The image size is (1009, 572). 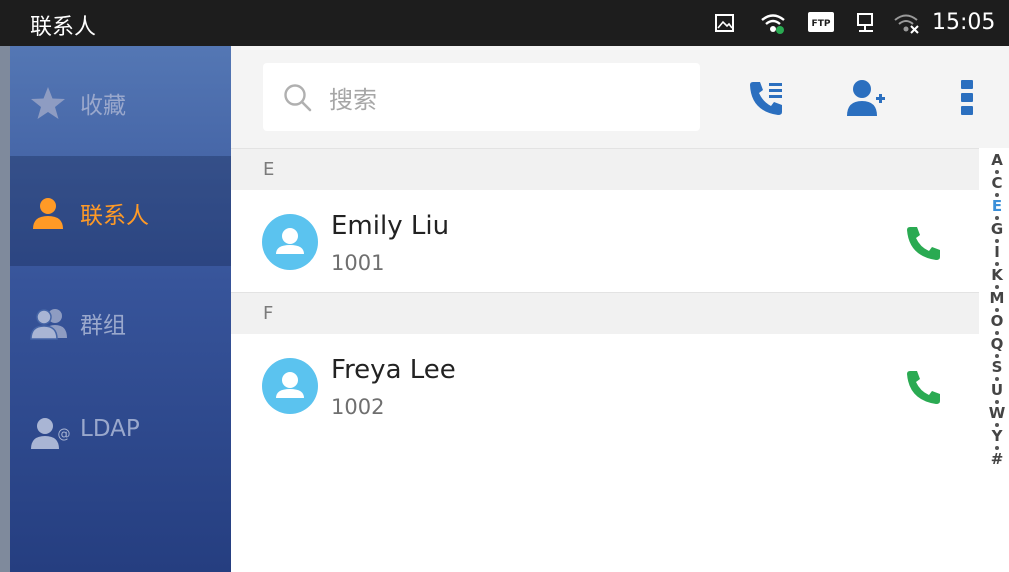 What do you see at coordinates (997, 436) in the screenshot?
I see `index-letter-y: Y` at bounding box center [997, 436].